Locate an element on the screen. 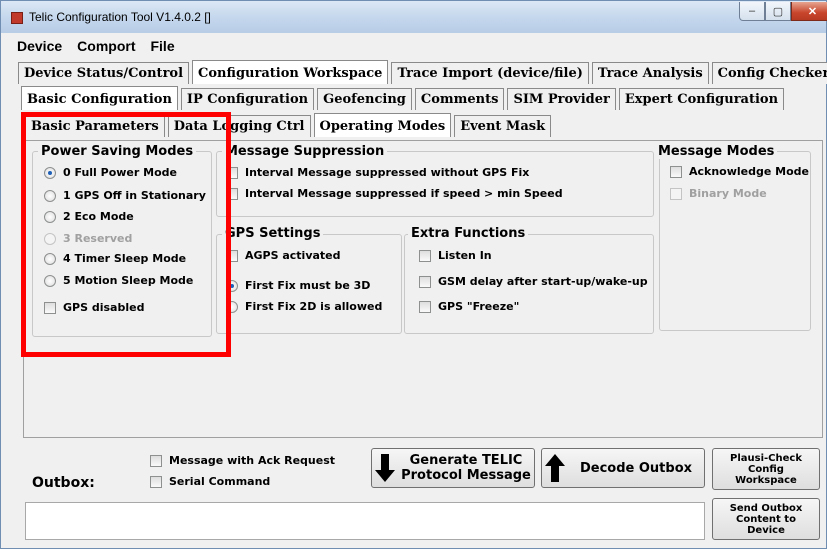 The width and height of the screenshot is (827, 549). outbox-content-field is located at coordinates (365, 521).